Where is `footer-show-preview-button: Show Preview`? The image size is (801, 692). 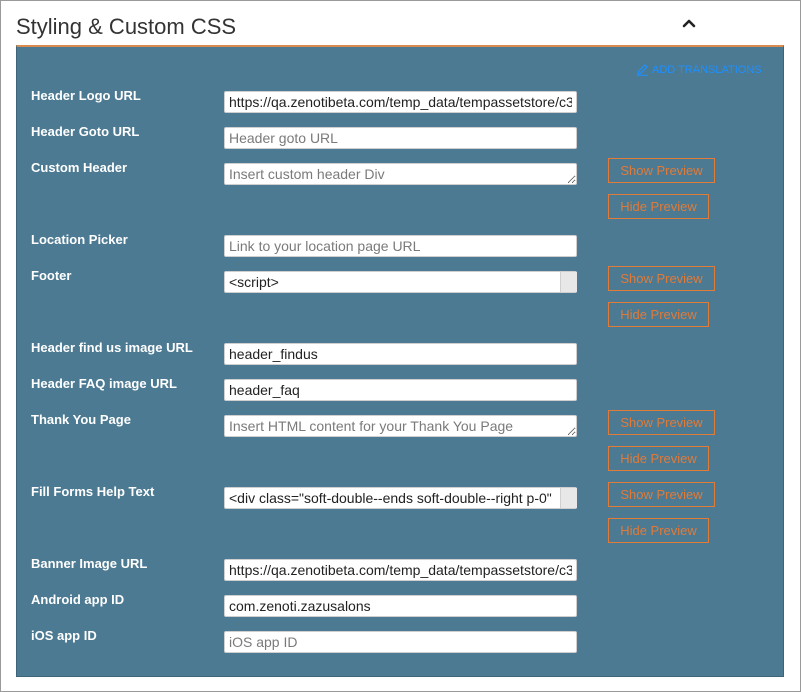
footer-show-preview-button: Show Preview is located at coordinates (661, 278).